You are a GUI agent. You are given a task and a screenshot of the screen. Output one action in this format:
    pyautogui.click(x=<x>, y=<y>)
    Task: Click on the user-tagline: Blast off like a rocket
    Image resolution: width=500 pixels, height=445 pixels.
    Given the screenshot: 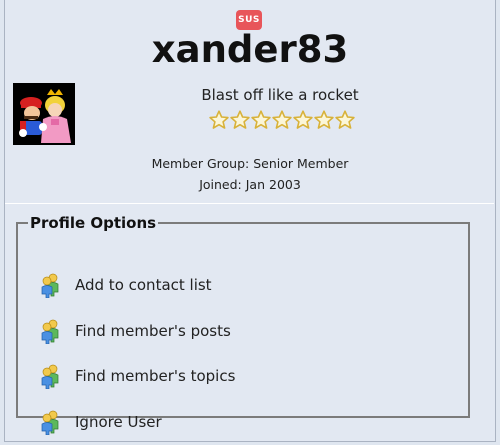 What is the action you would take?
    pyautogui.click(x=280, y=95)
    